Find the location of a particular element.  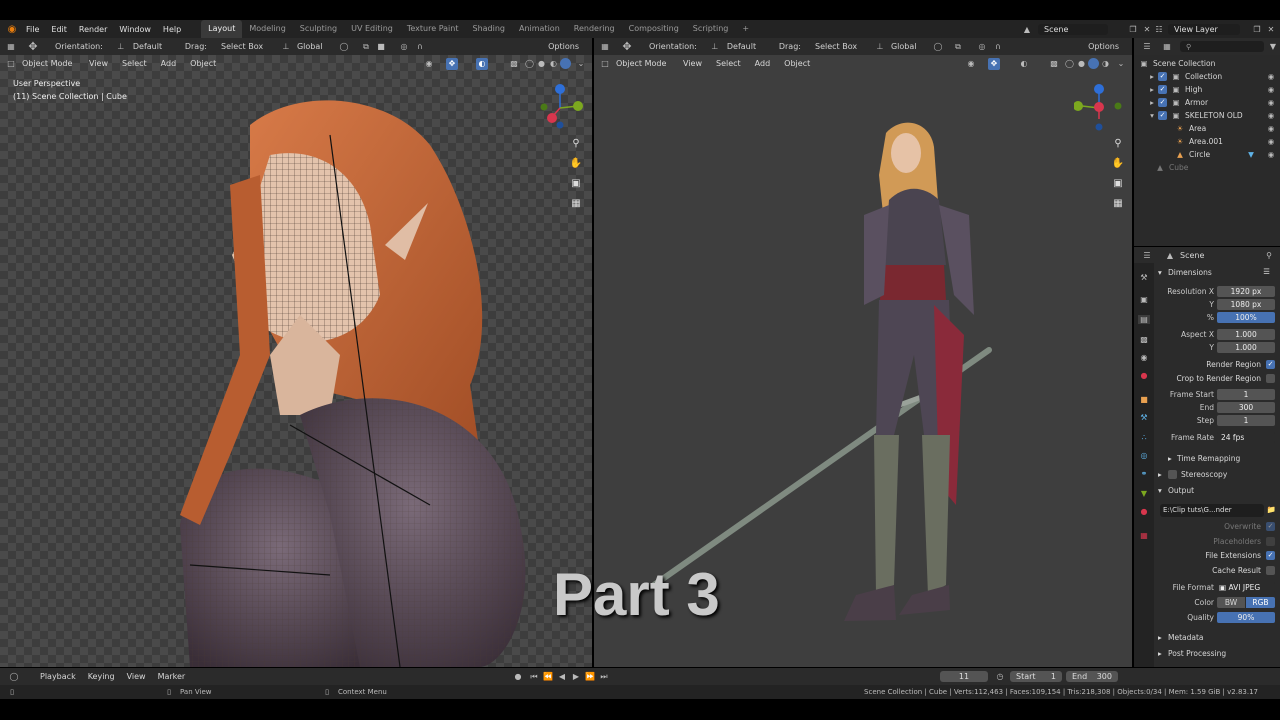

menu-marker: Marker is located at coordinates (172, 676).